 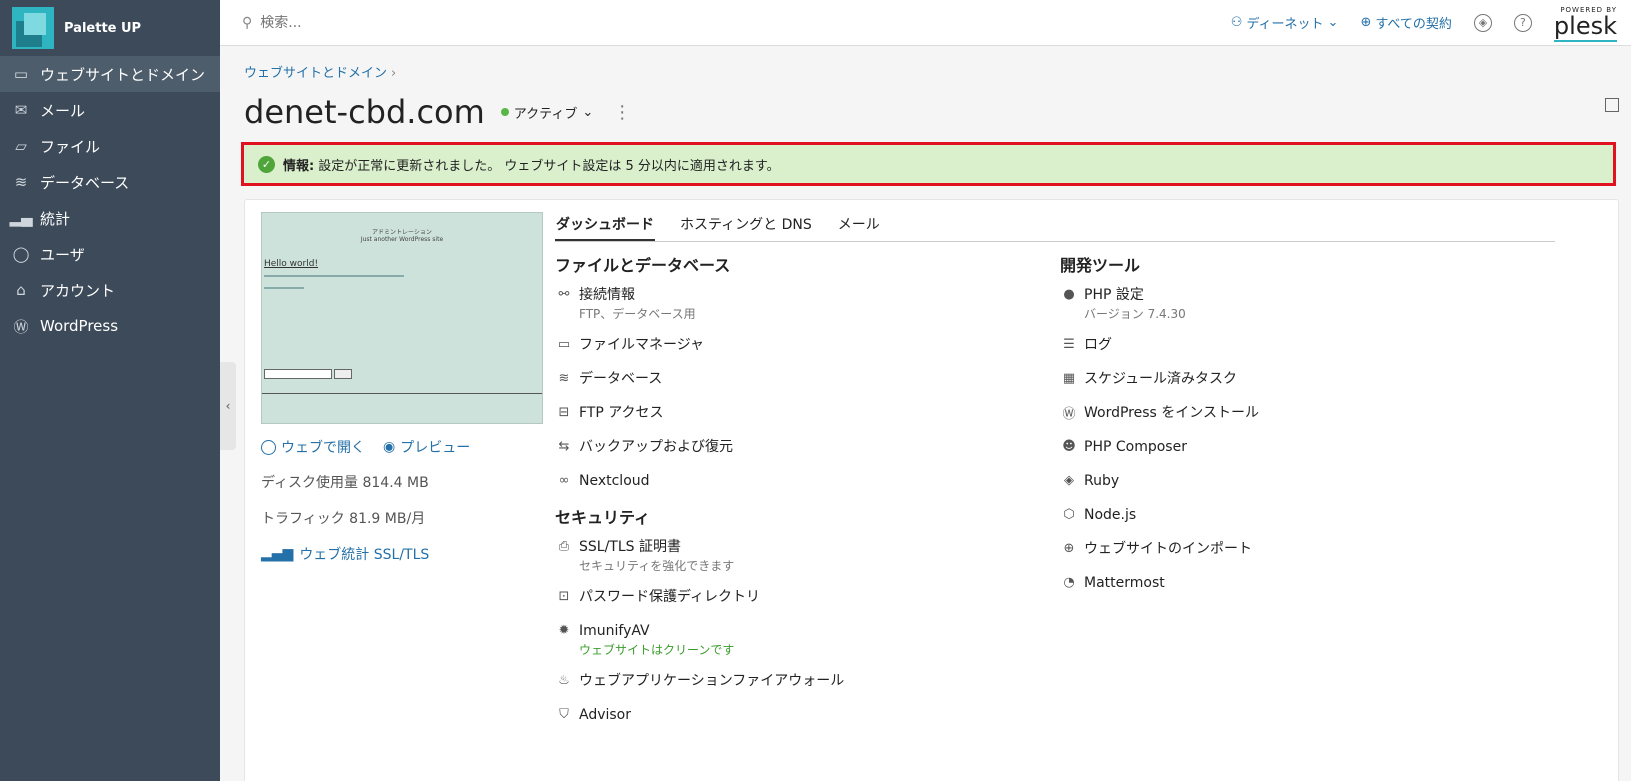 What do you see at coordinates (343, 519) in the screenshot?
I see `traffic-usage: トラフィック 81.9 MB/月` at bounding box center [343, 519].